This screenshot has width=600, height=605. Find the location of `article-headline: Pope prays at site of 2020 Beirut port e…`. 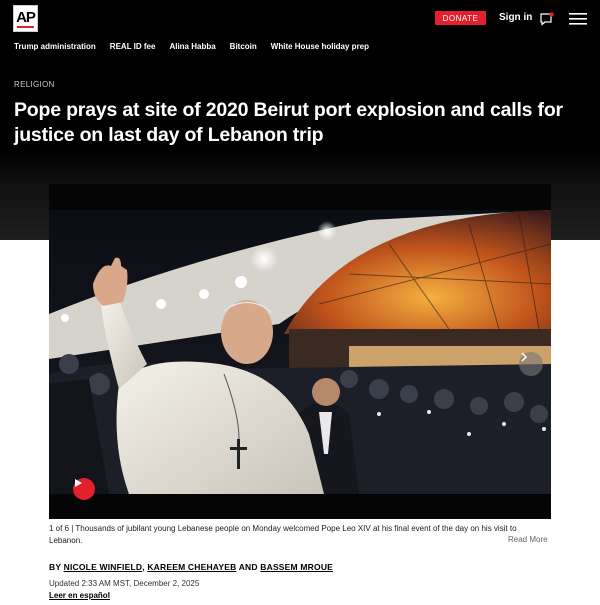

article-headline: Pope prays at site of 2020 Beirut port e… is located at coordinates (288, 122).